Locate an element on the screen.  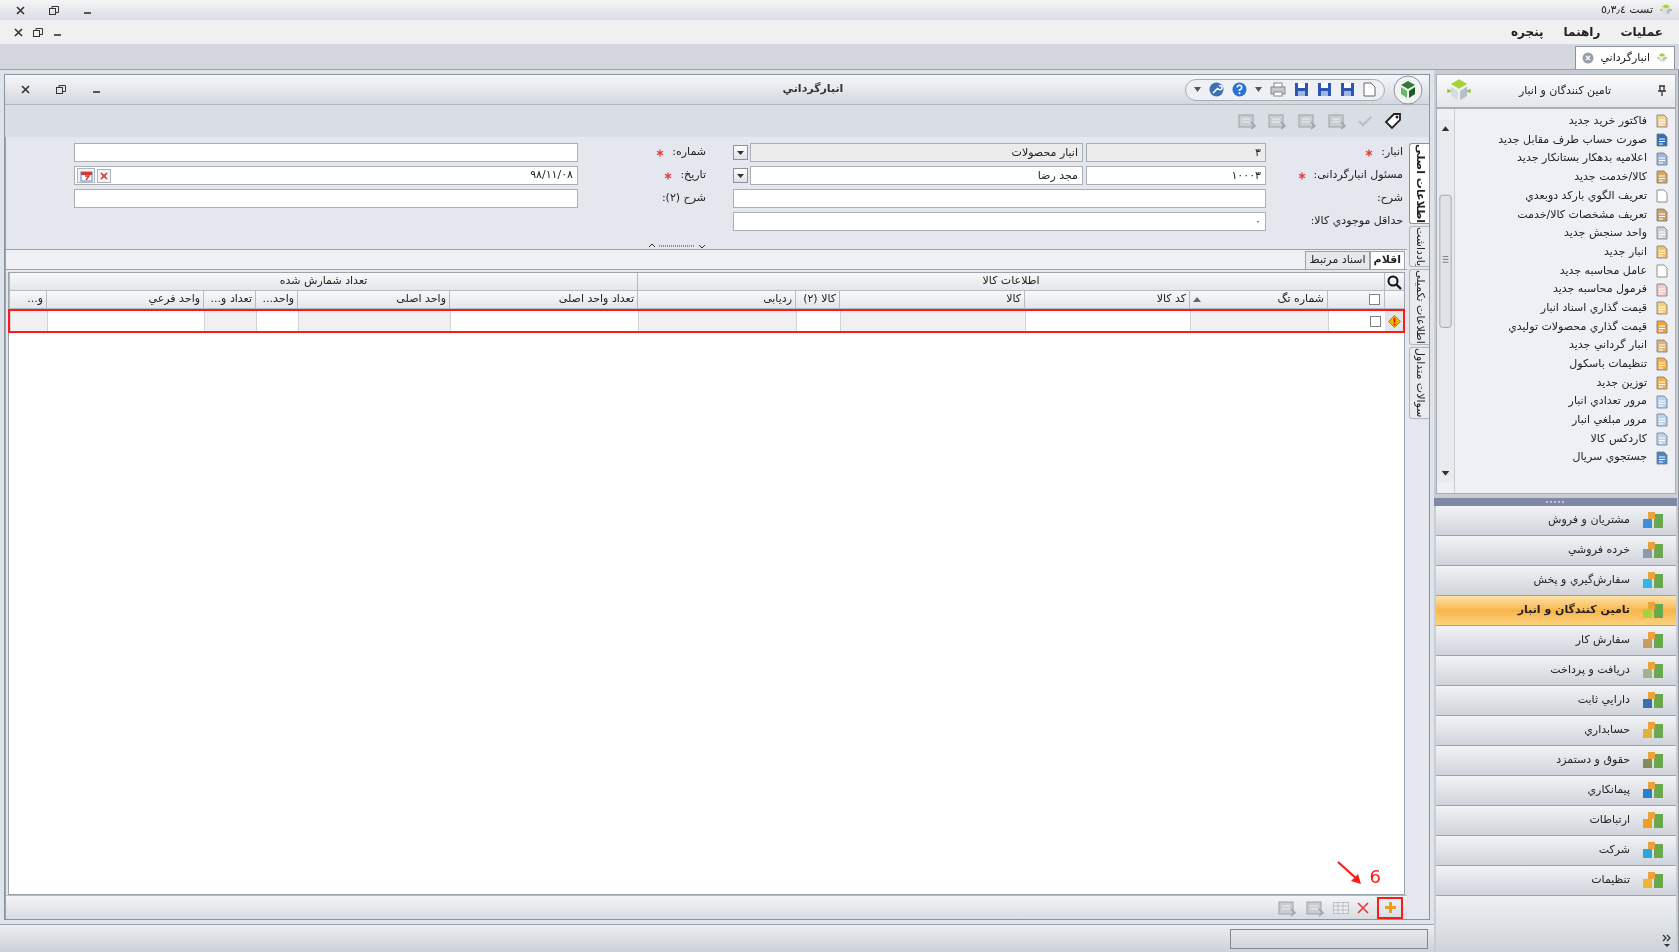
sidebar-item: عامل محاسبه جديد is located at coordinates (1565, 271).